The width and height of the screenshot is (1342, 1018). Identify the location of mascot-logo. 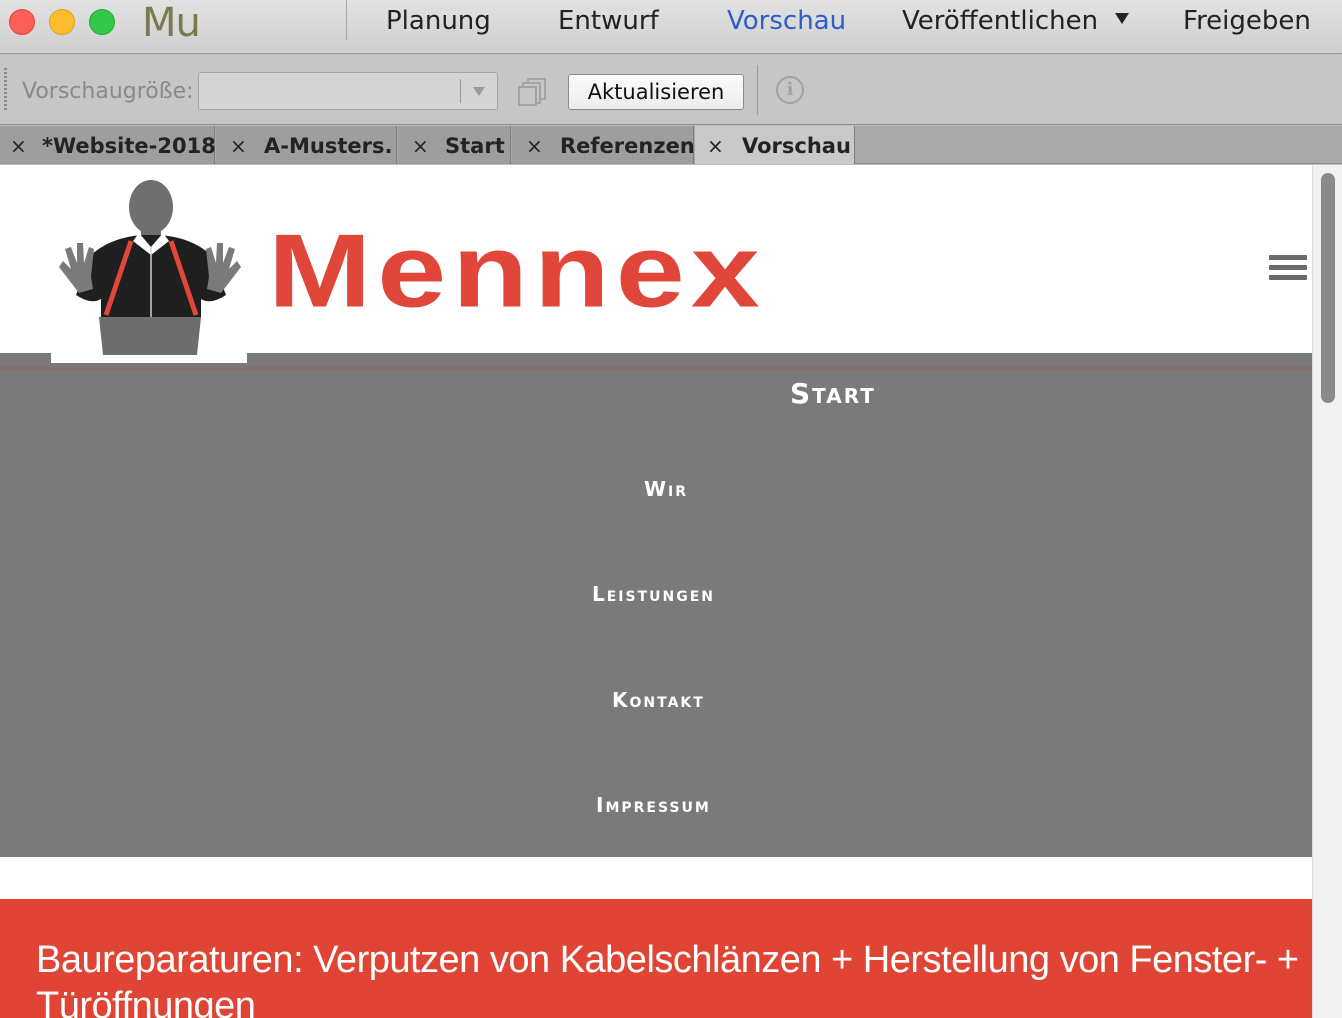
(149, 270).